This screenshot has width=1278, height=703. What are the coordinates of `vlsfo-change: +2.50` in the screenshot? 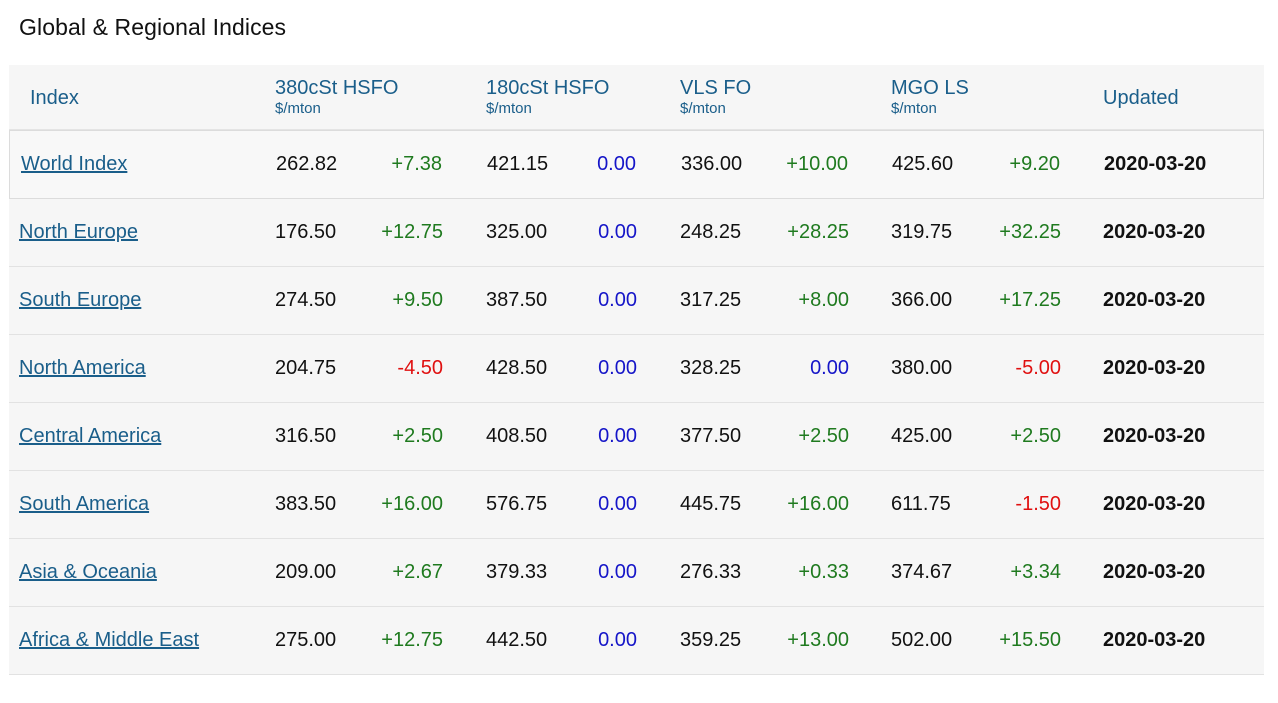 It's located at (823, 436).